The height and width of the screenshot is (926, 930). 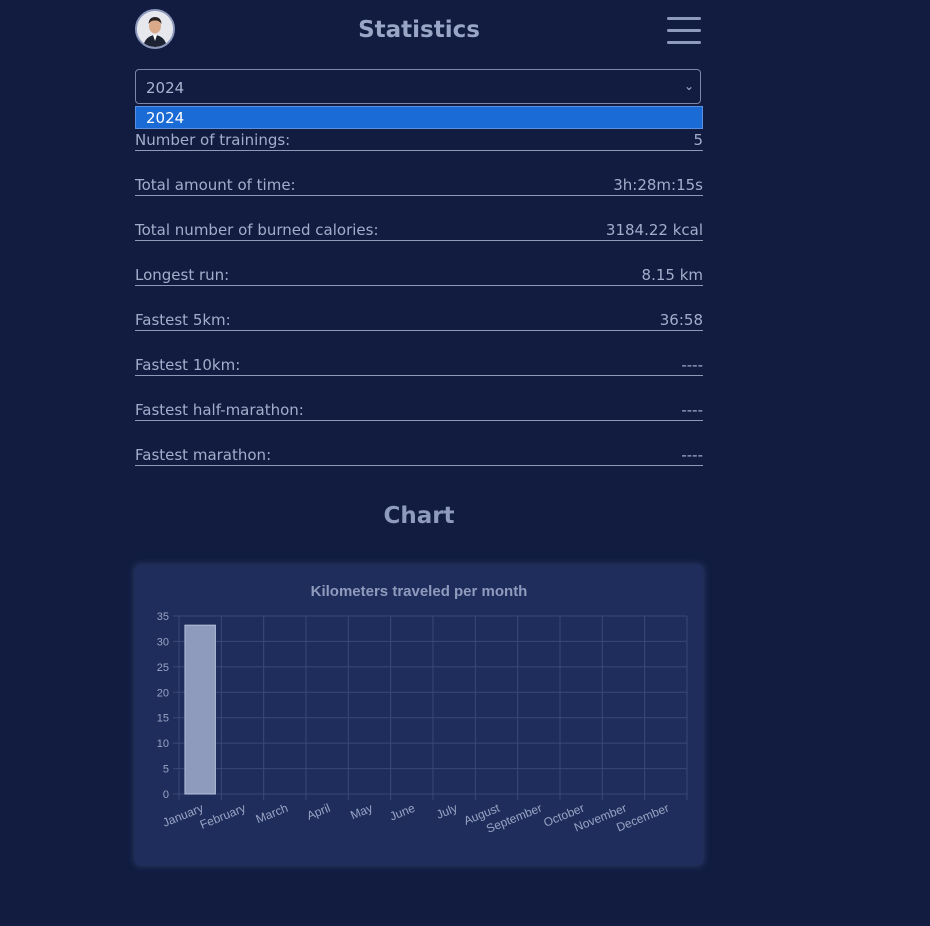 I want to click on stat-row-longest-run: Longest run: 8.15 km, so click(x=419, y=263).